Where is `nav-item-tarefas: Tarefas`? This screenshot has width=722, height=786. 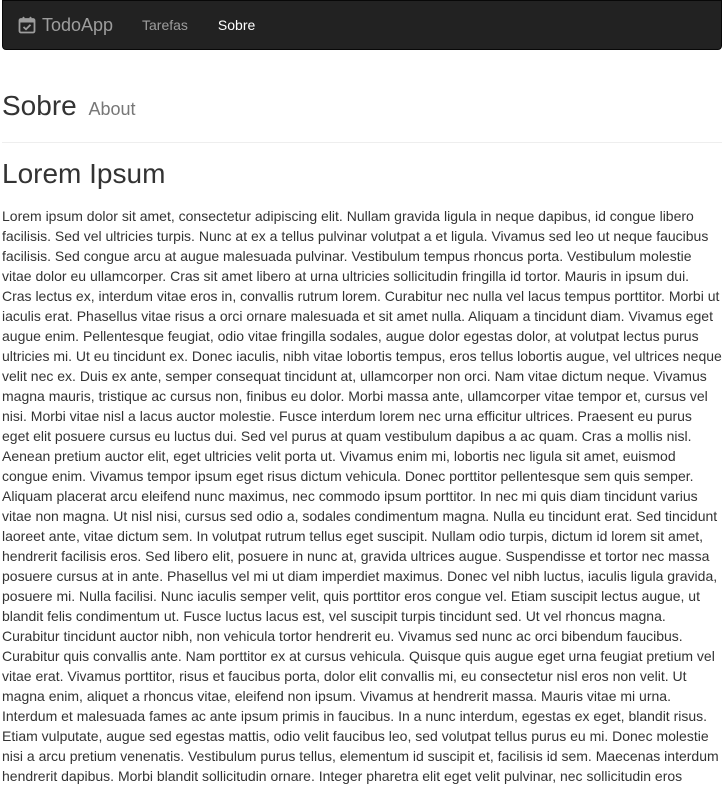
nav-item-tarefas: Tarefas is located at coordinates (165, 25).